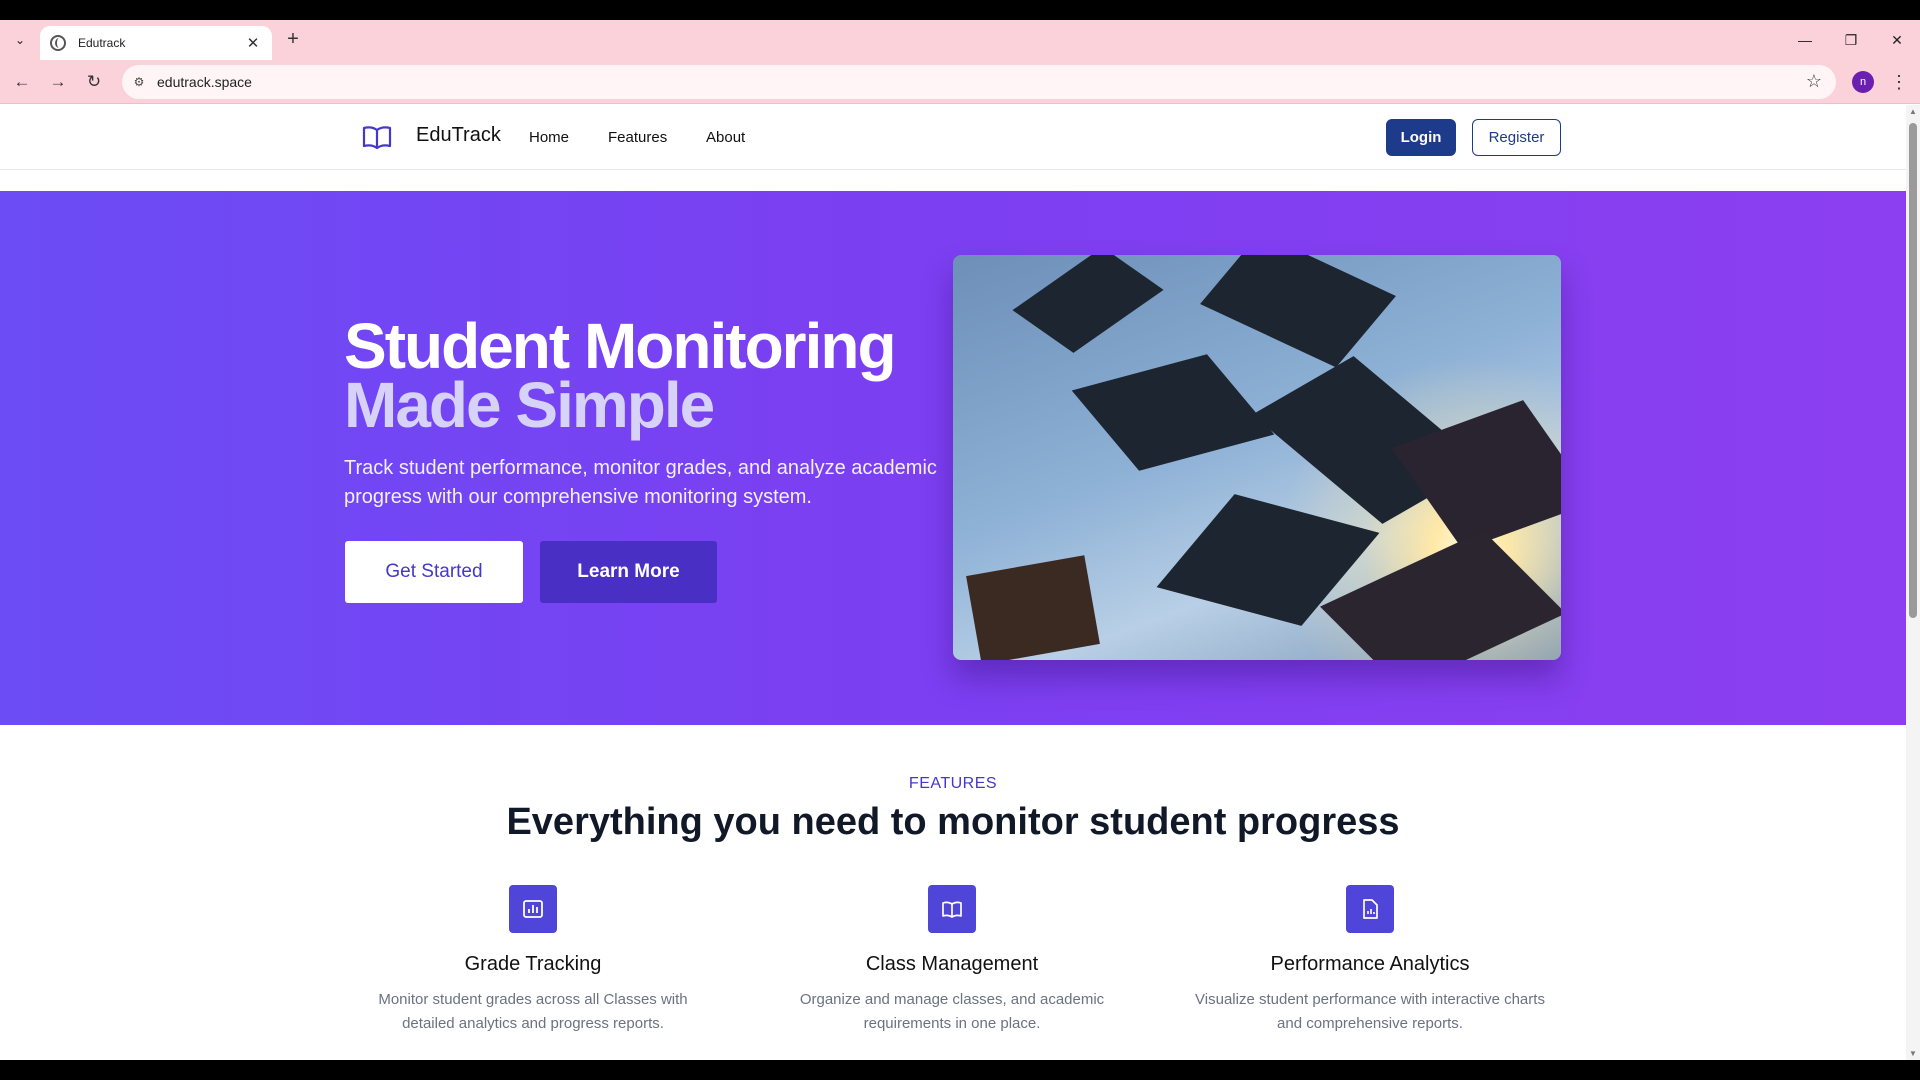 The height and width of the screenshot is (1080, 1920). I want to click on hero-image, so click(1257, 457).